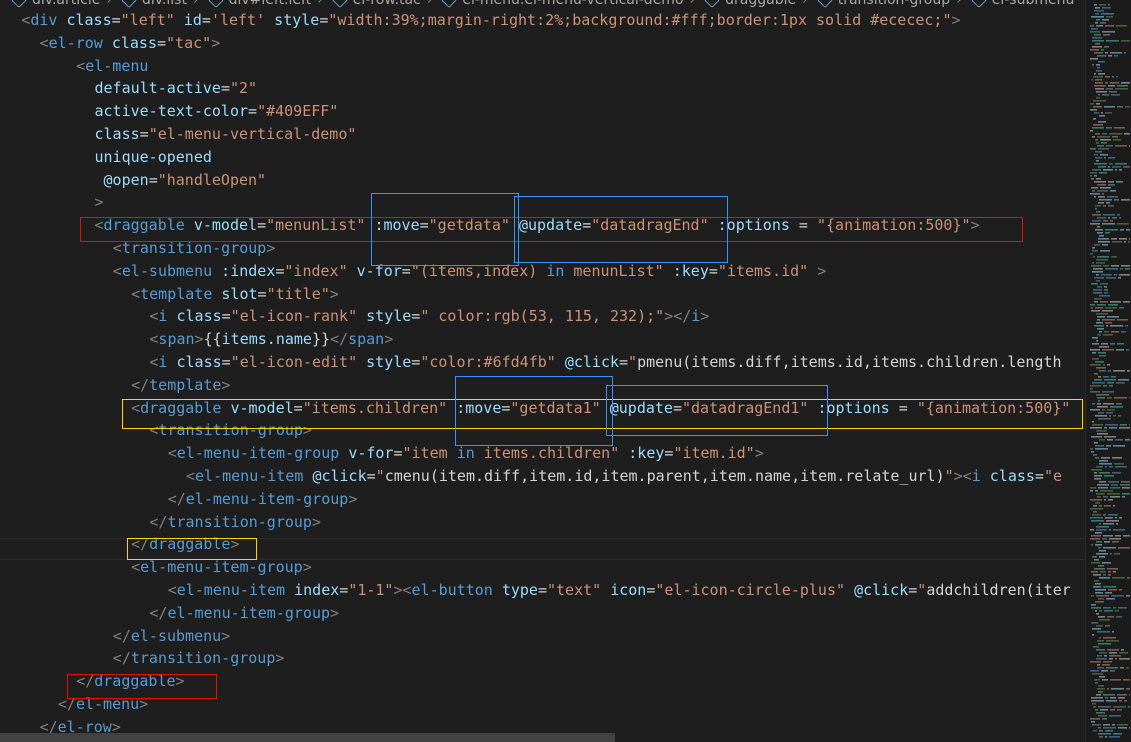 The width and height of the screenshot is (1131, 742). I want to click on code-token: =, so click(542, 590).